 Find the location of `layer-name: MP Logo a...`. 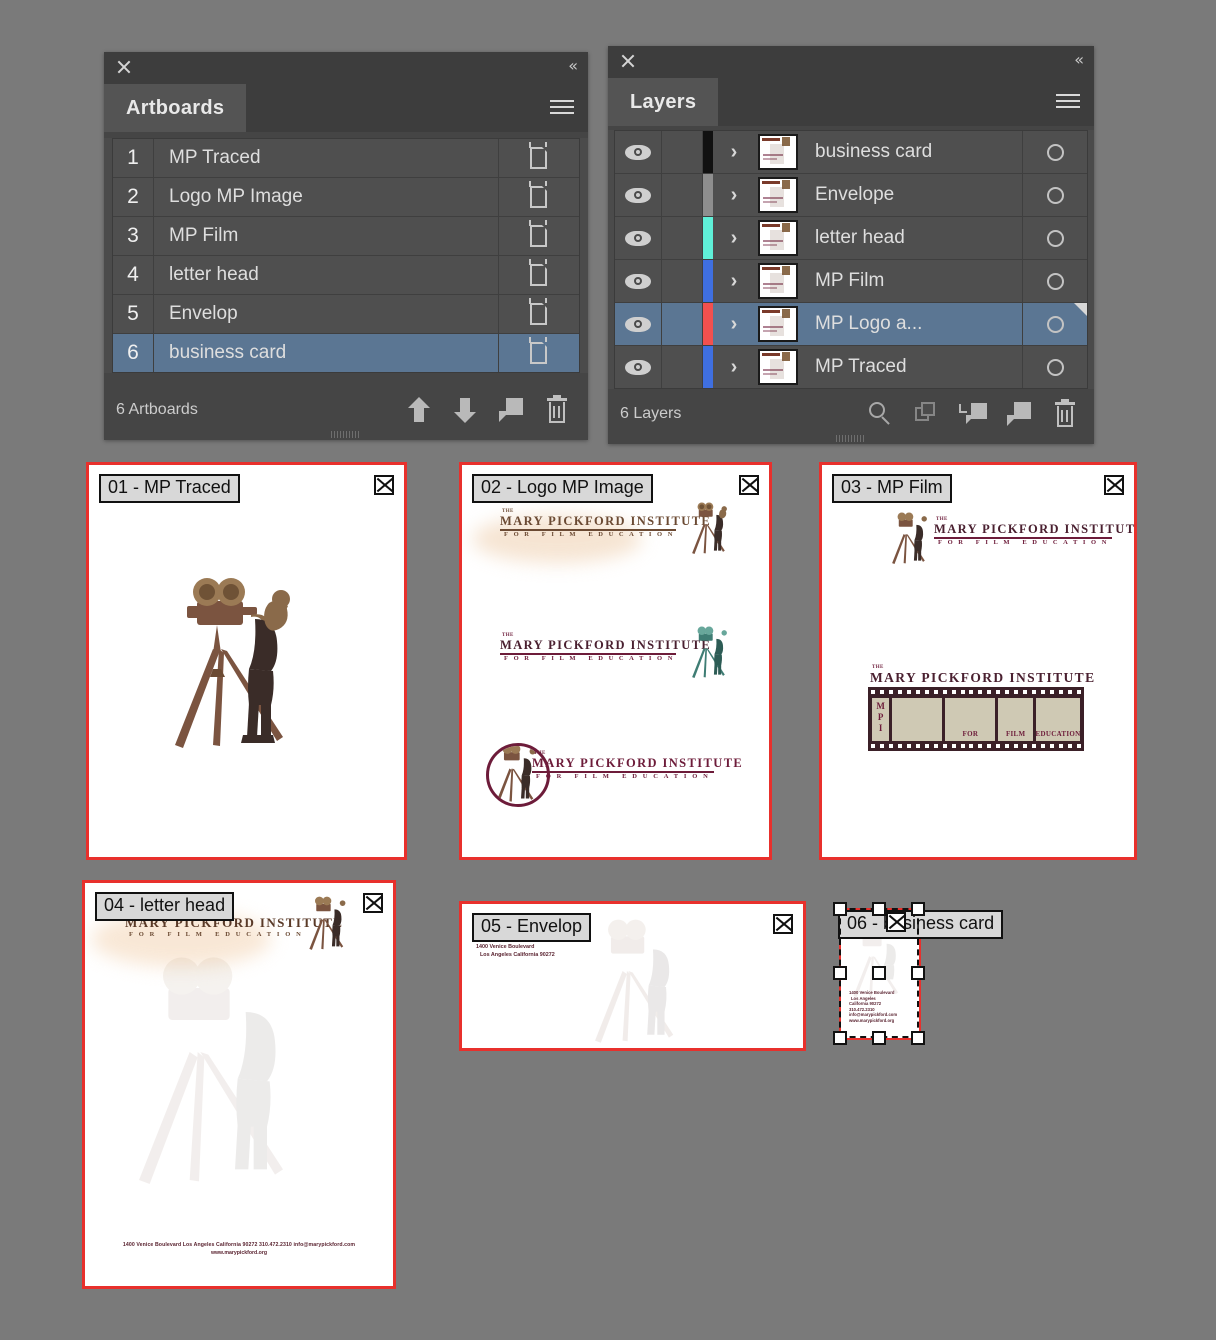

layer-name: MP Logo a... is located at coordinates (911, 324).